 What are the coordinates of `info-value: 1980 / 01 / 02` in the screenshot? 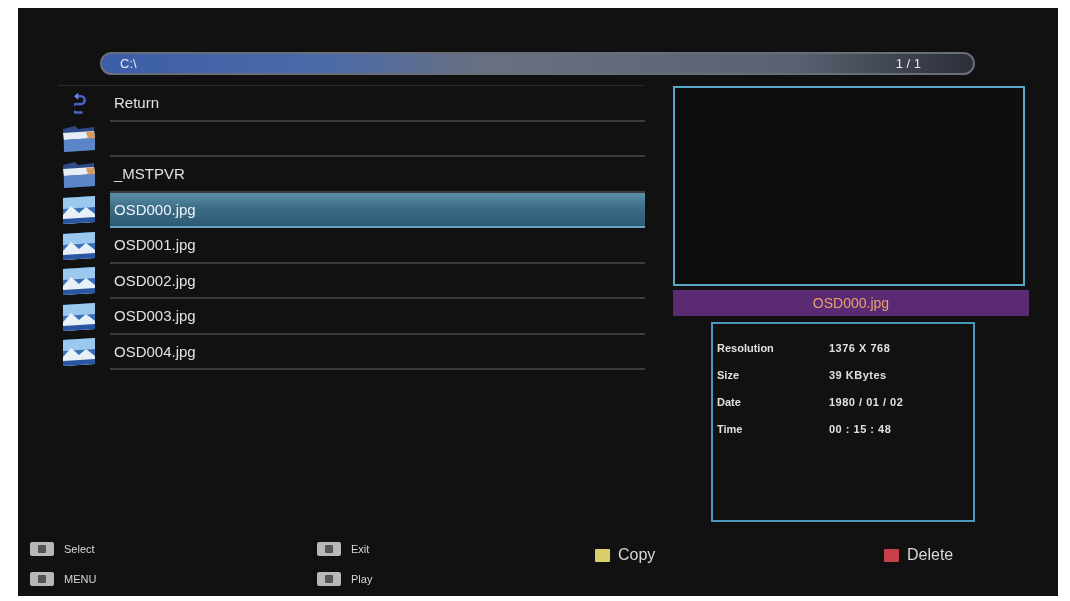 It's located at (866, 401).